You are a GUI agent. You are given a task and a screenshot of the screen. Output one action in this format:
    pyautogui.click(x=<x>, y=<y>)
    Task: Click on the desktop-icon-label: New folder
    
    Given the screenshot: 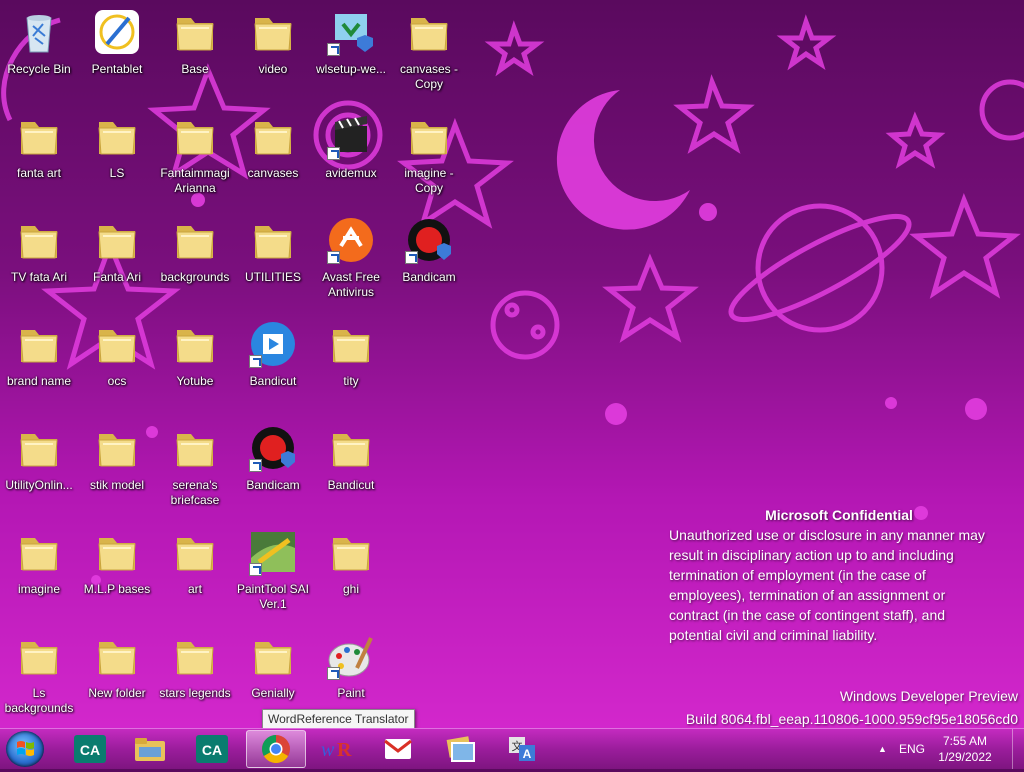 What is the action you would take?
    pyautogui.click(x=117, y=693)
    